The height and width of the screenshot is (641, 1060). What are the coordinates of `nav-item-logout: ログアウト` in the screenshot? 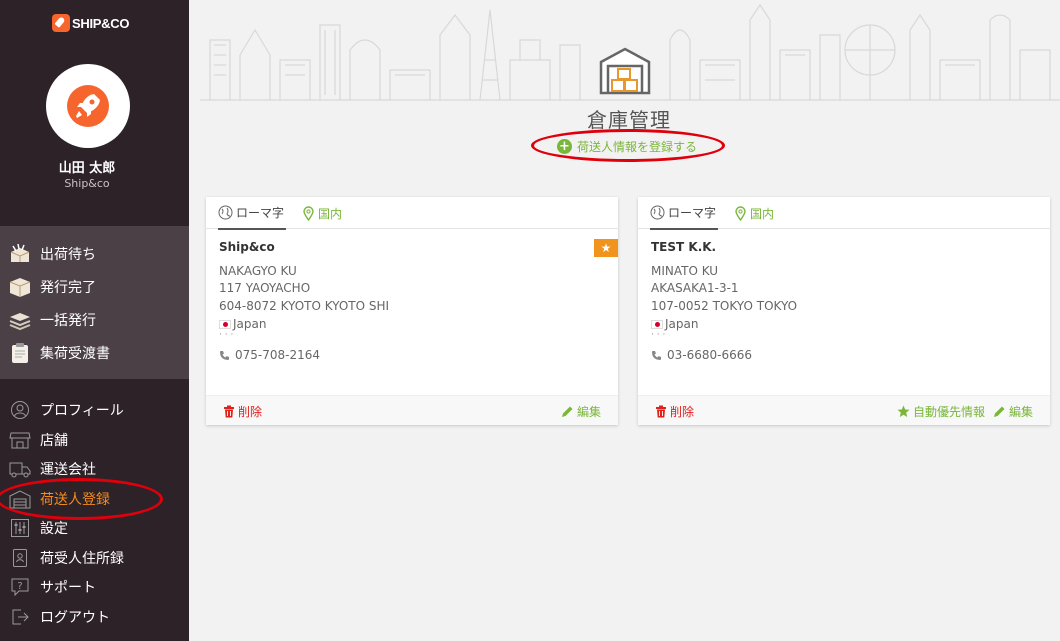 It's located at (94, 617).